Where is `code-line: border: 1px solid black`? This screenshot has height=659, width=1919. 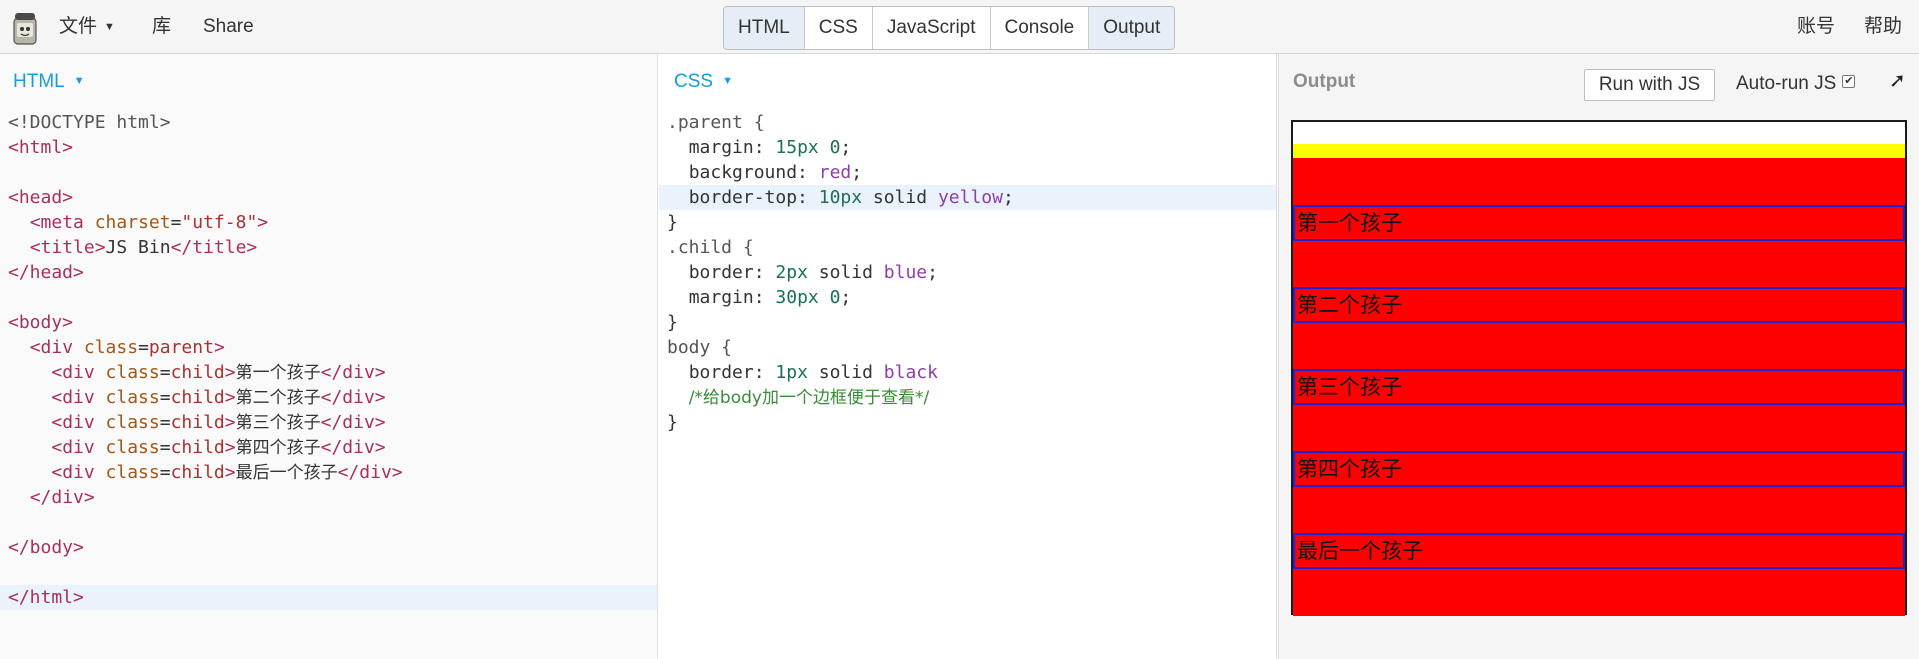
code-line: border: 1px solid black is located at coordinates (967, 372).